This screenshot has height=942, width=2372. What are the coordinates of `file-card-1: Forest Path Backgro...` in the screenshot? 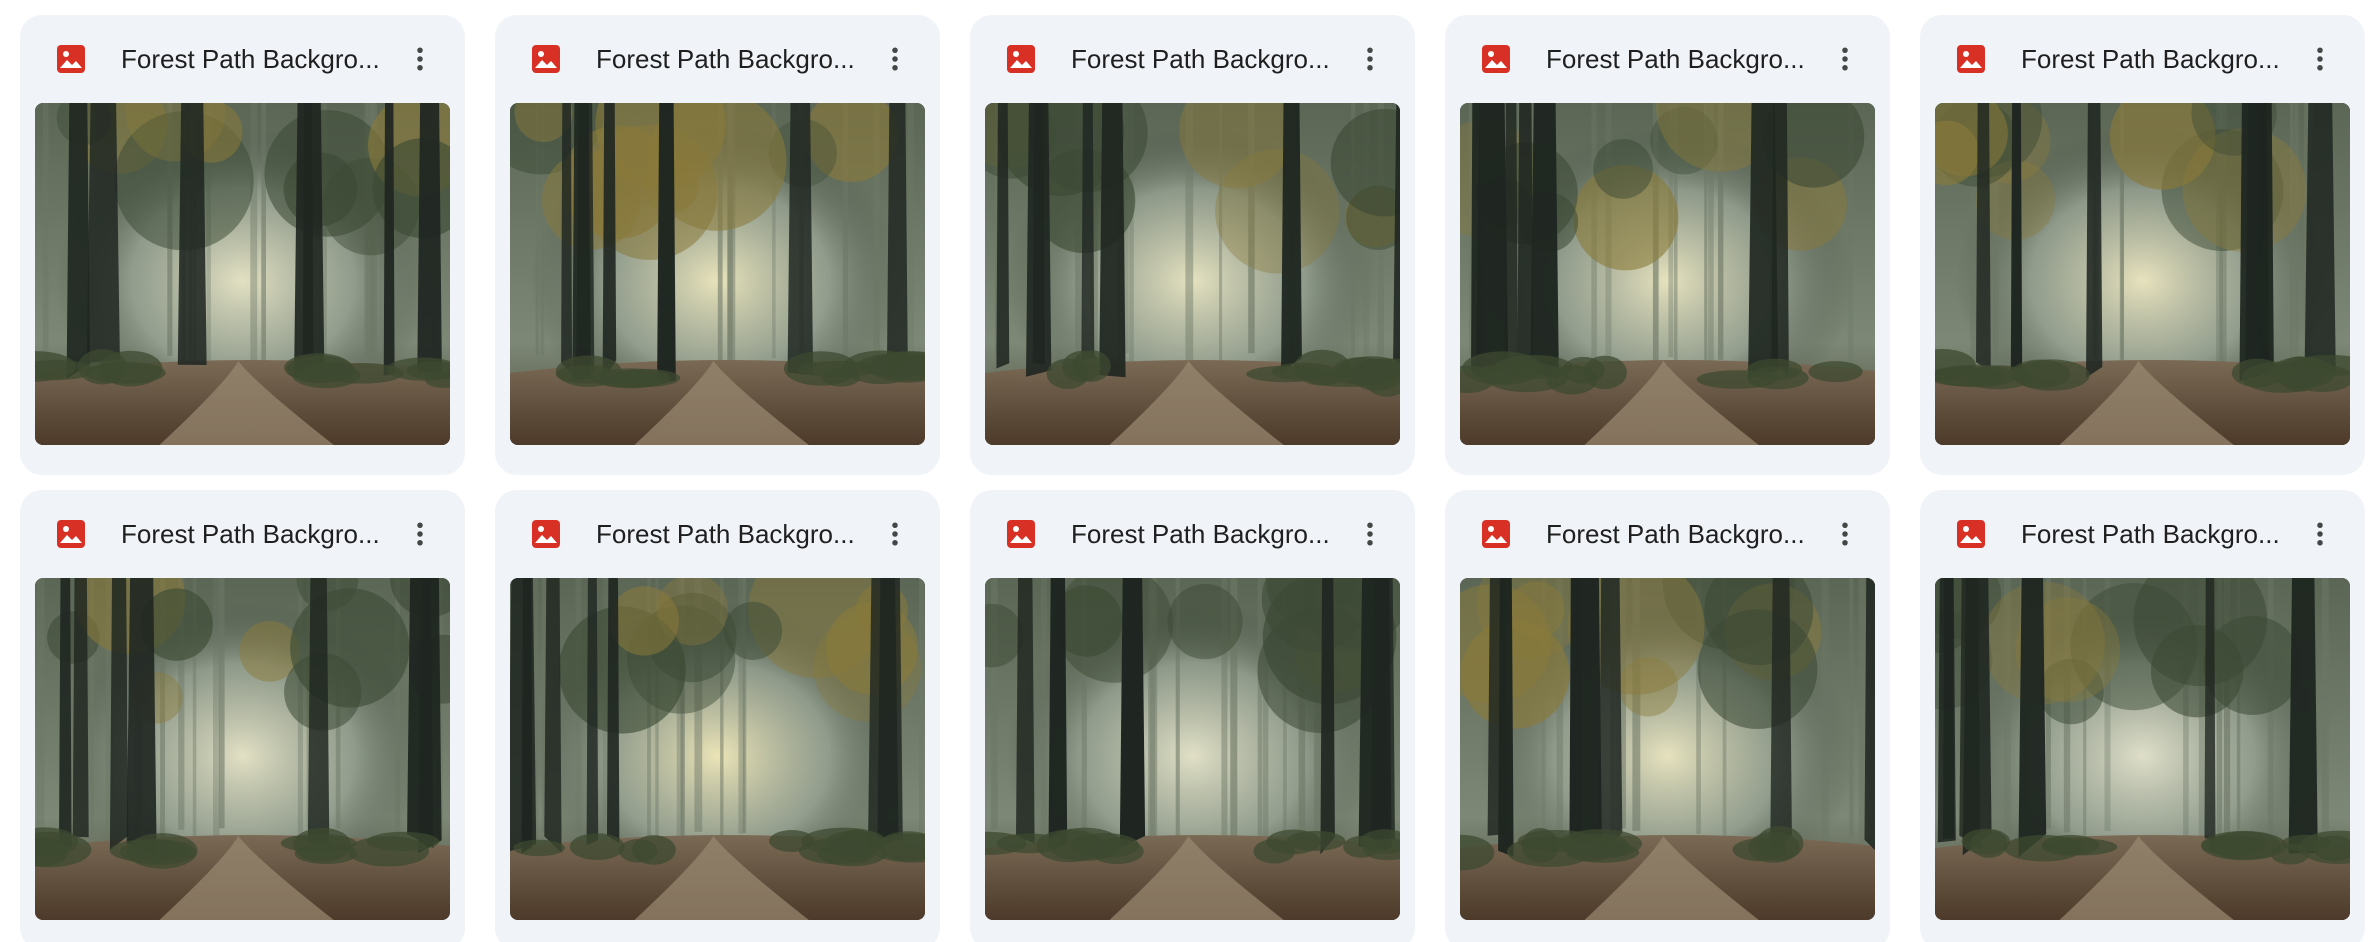 It's located at (242, 245).